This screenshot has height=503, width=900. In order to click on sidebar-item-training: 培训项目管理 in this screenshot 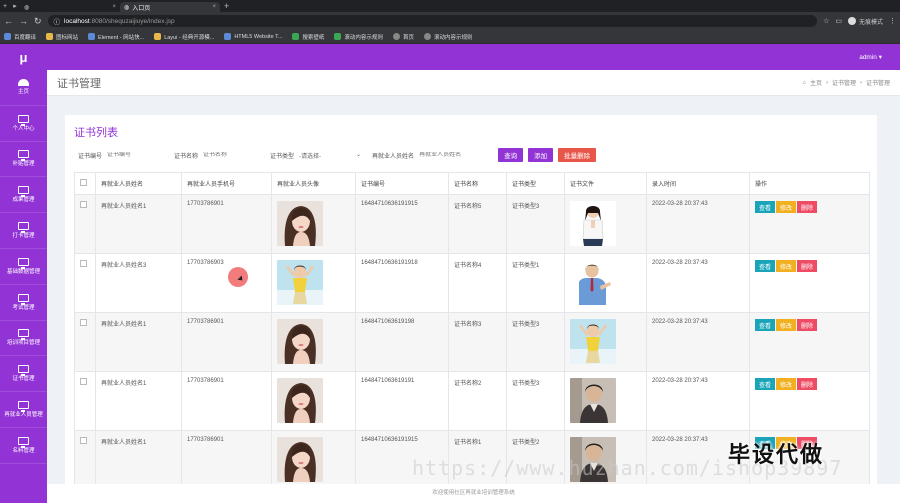, I will do `click(23, 339)`.